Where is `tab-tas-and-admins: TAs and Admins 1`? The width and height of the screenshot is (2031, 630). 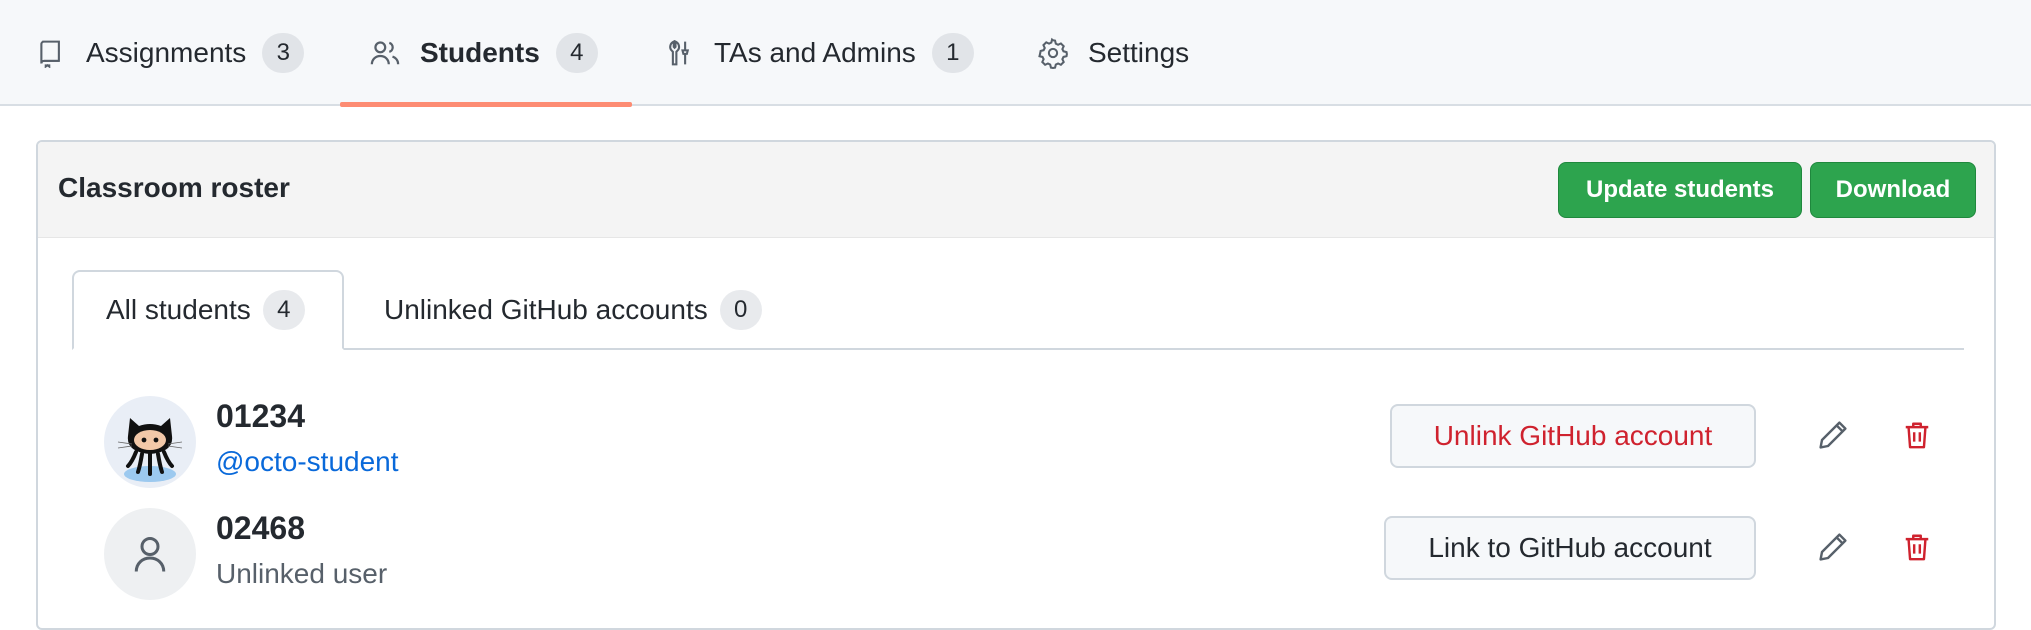 tab-tas-and-admins: TAs and Admins 1 is located at coordinates (819, 53).